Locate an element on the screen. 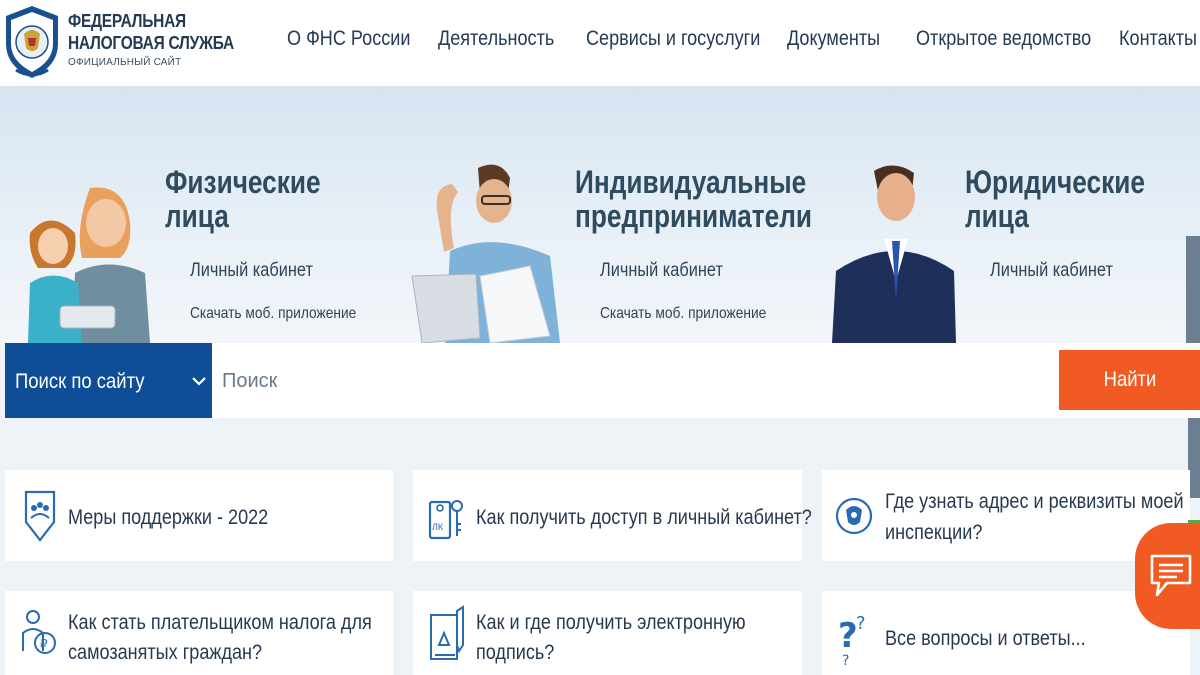 Image resolution: width=1200 pixels, height=675 pixels. nav-item-about: О ФНС России is located at coordinates (348, 39).